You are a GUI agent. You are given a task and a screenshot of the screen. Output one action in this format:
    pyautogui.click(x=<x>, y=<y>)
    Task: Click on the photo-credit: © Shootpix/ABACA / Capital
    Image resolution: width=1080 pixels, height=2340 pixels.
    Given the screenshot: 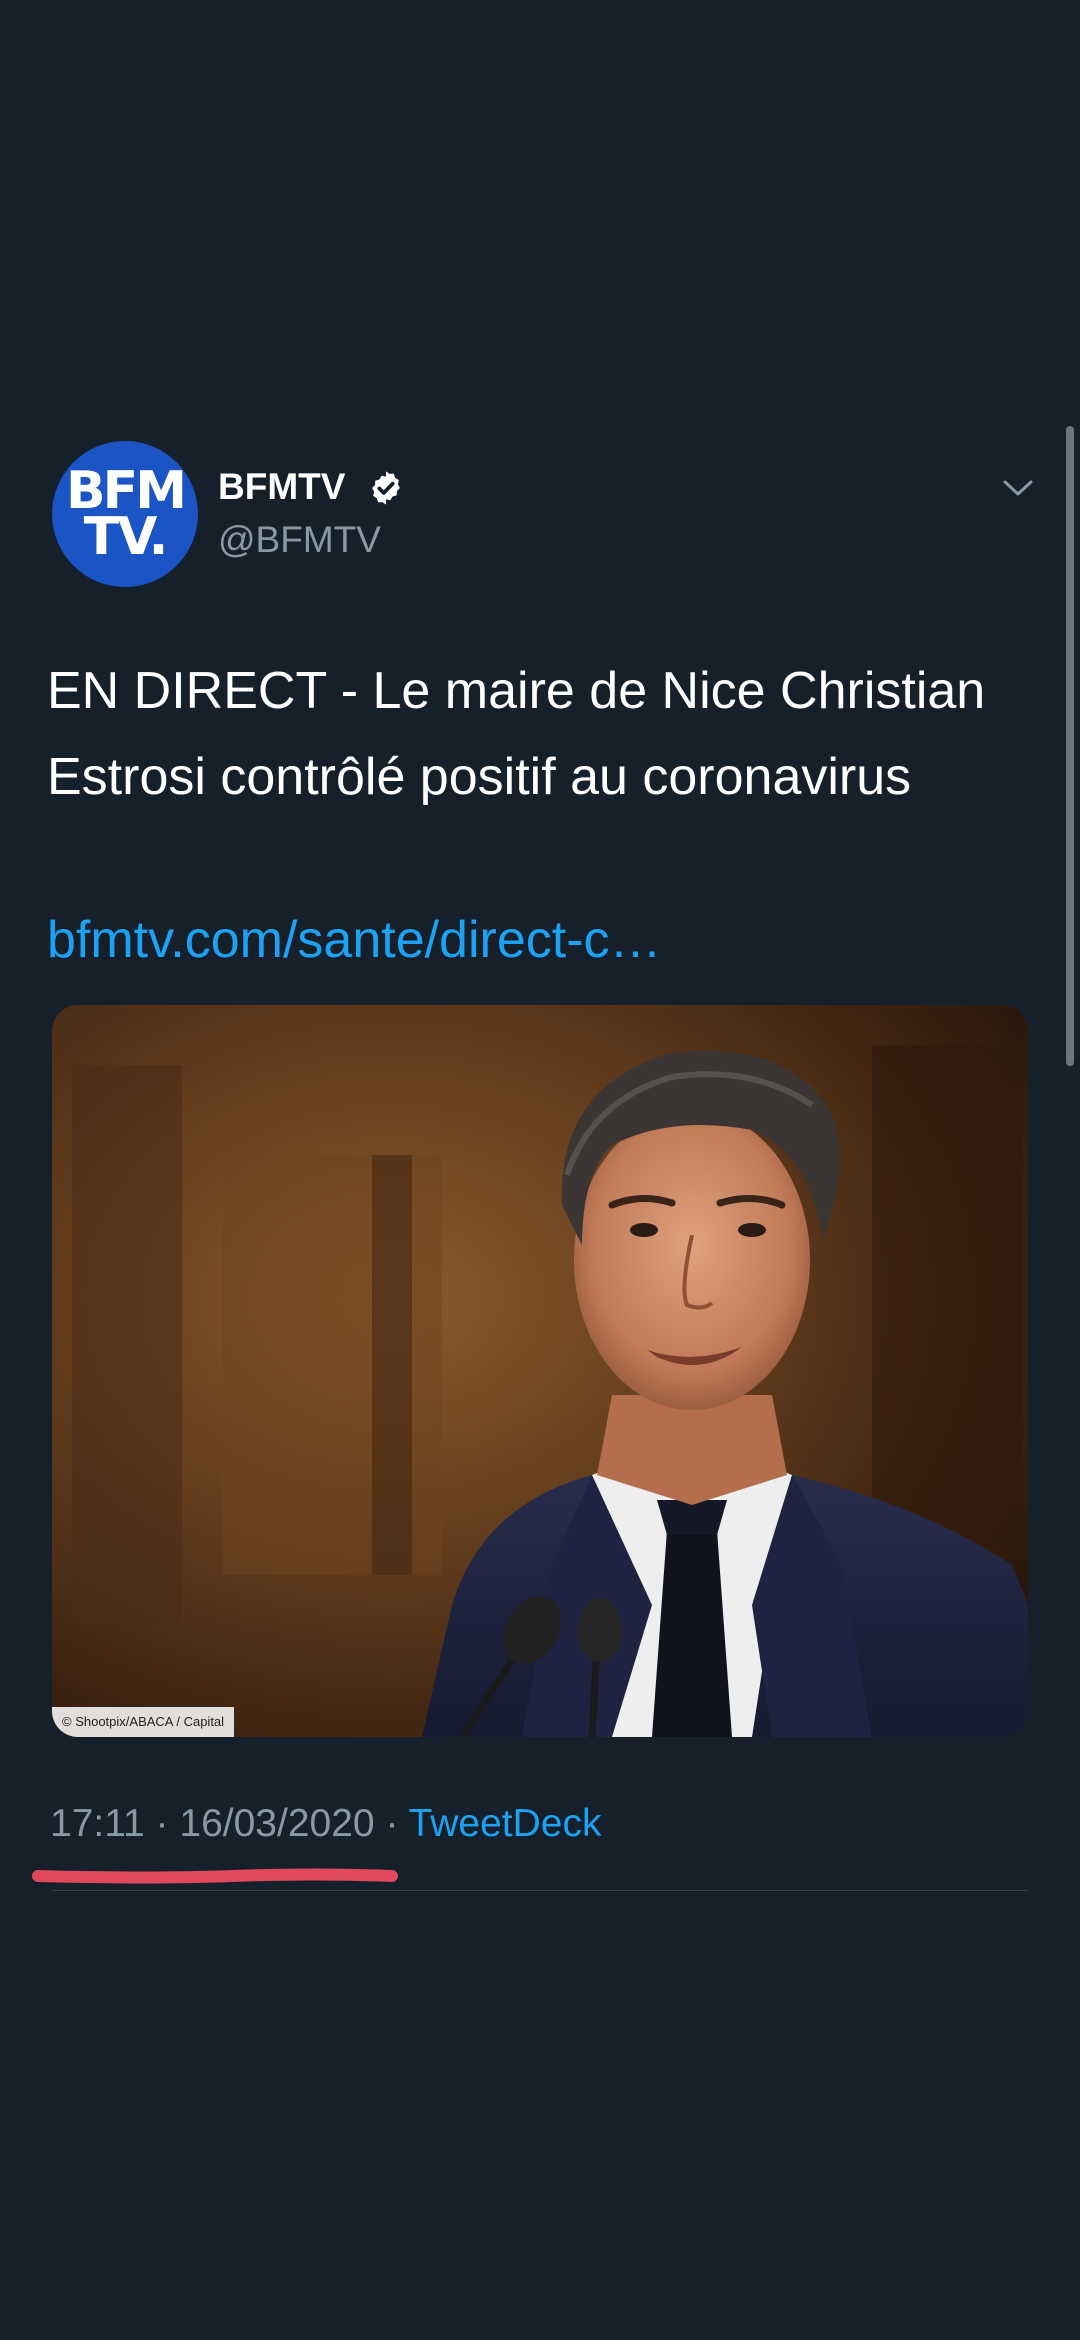 What is the action you would take?
    pyautogui.click(x=143, y=1722)
    